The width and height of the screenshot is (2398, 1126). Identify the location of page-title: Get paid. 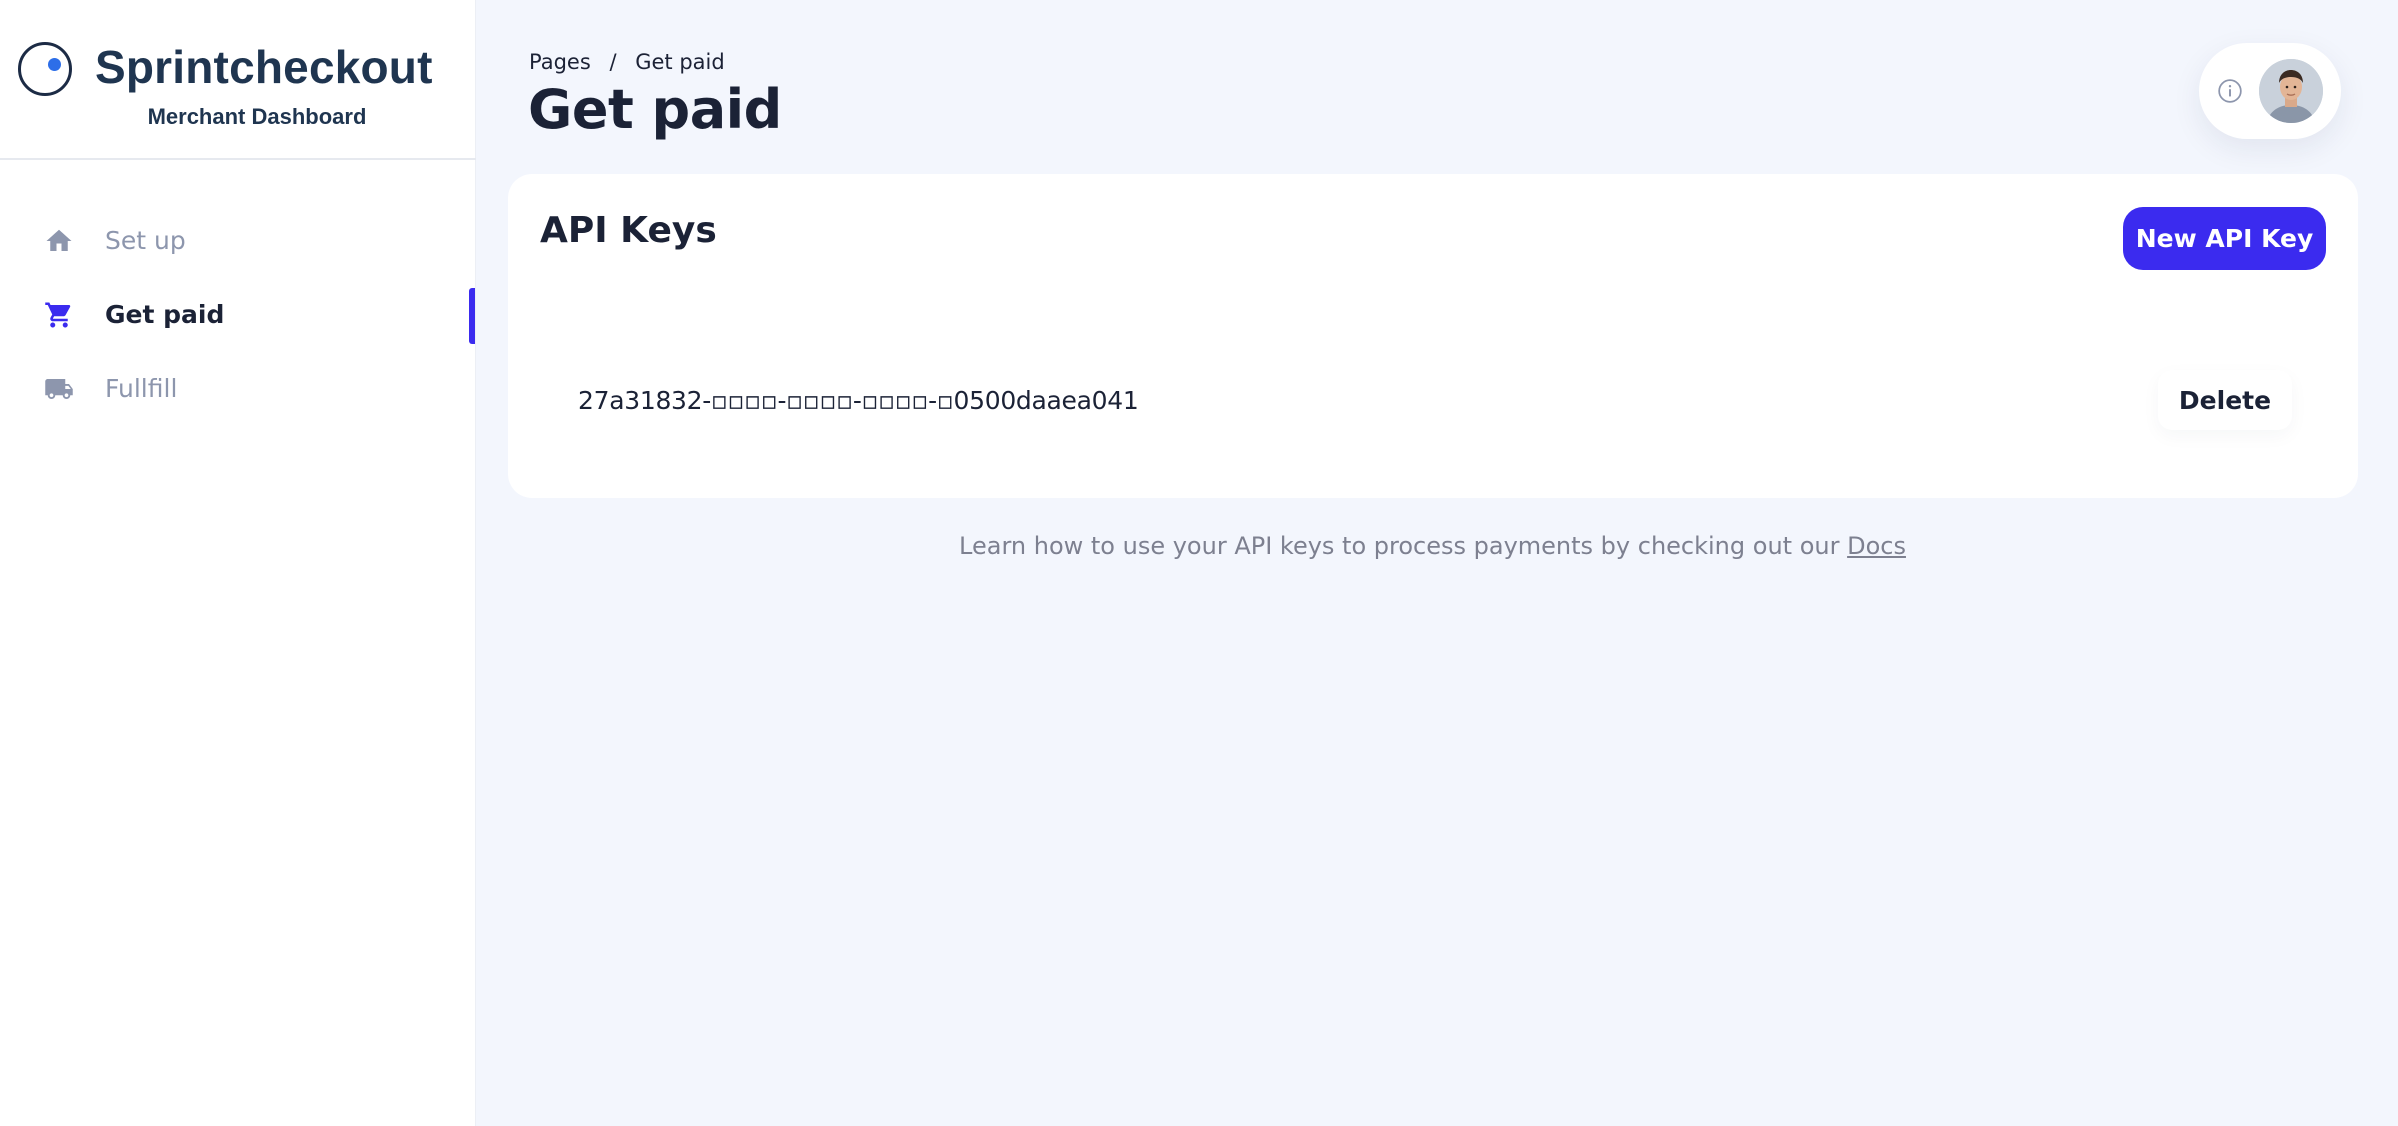
(655, 109).